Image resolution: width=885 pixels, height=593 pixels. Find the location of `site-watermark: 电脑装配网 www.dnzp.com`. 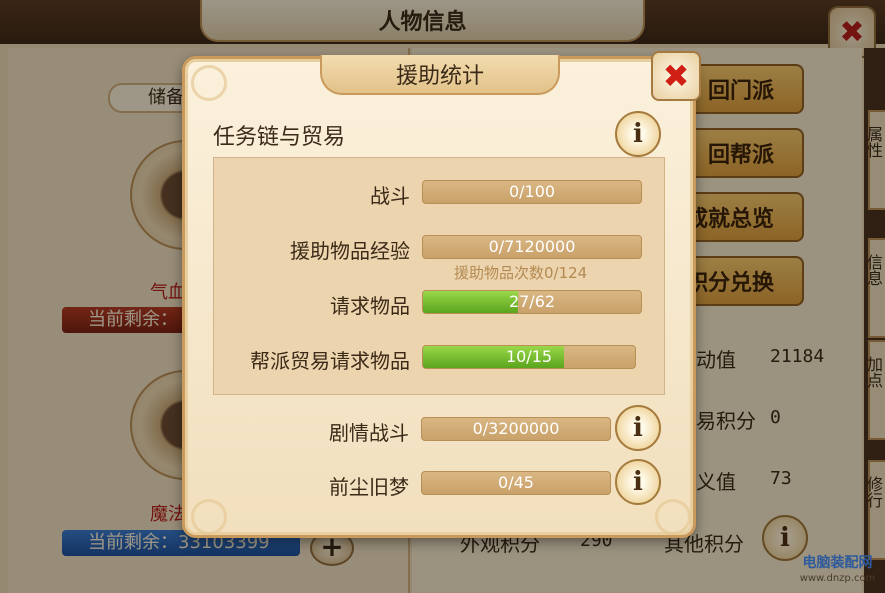

site-watermark: 电脑装配网 www.dnzp.com is located at coordinates (837, 574).